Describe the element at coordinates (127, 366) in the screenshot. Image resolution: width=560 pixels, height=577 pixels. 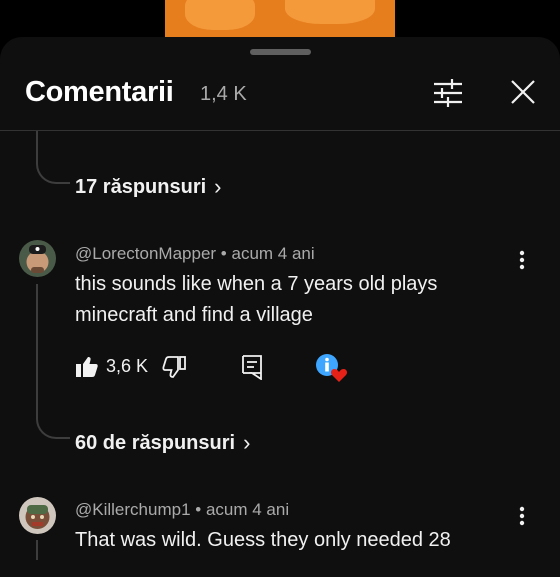
I see `like-count: 3,6 K` at that location.